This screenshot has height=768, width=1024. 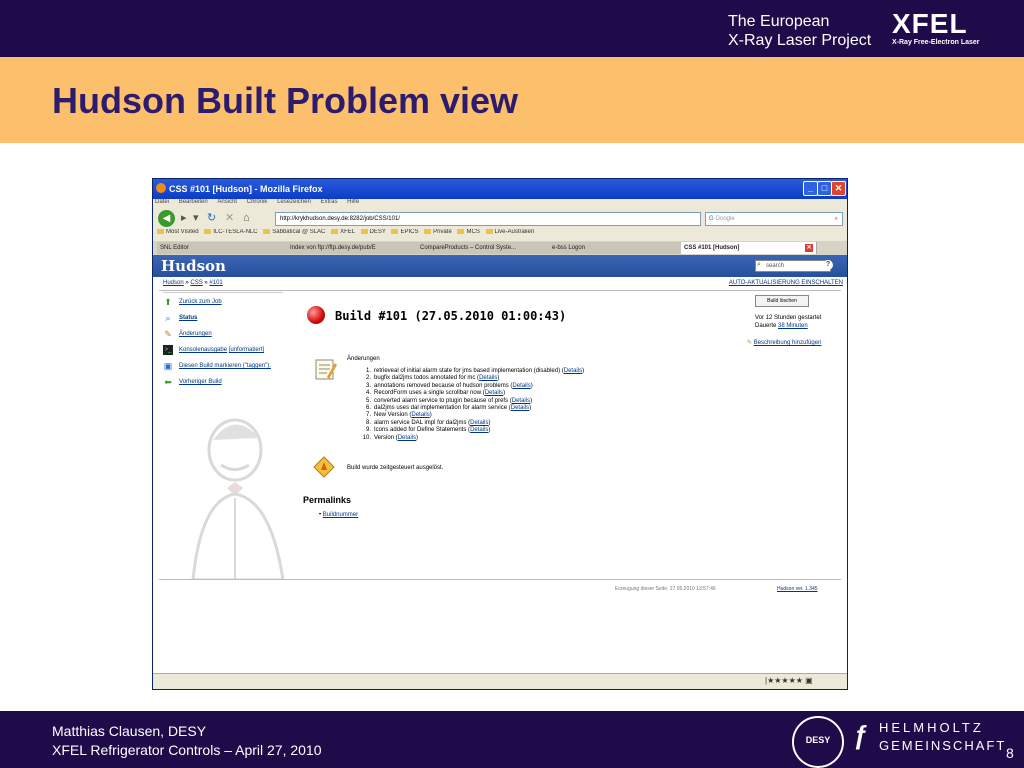 What do you see at coordinates (836, 219) in the screenshot?
I see `search-icon: ⌕` at bounding box center [836, 219].